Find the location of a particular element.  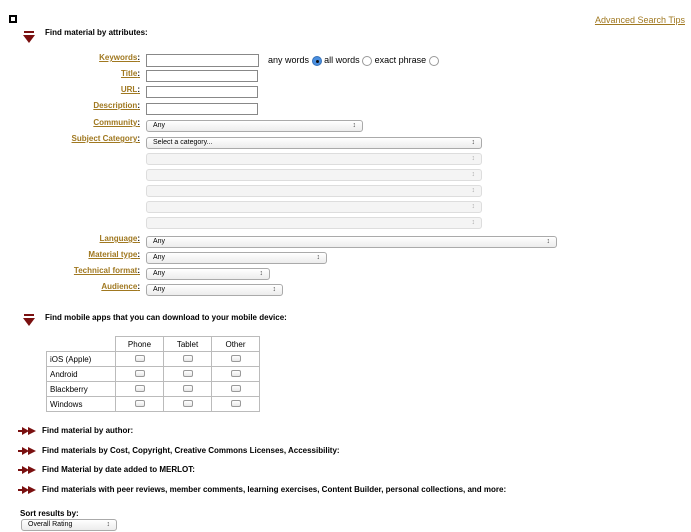

keywords-label: Keywords: is located at coordinates (119, 57).